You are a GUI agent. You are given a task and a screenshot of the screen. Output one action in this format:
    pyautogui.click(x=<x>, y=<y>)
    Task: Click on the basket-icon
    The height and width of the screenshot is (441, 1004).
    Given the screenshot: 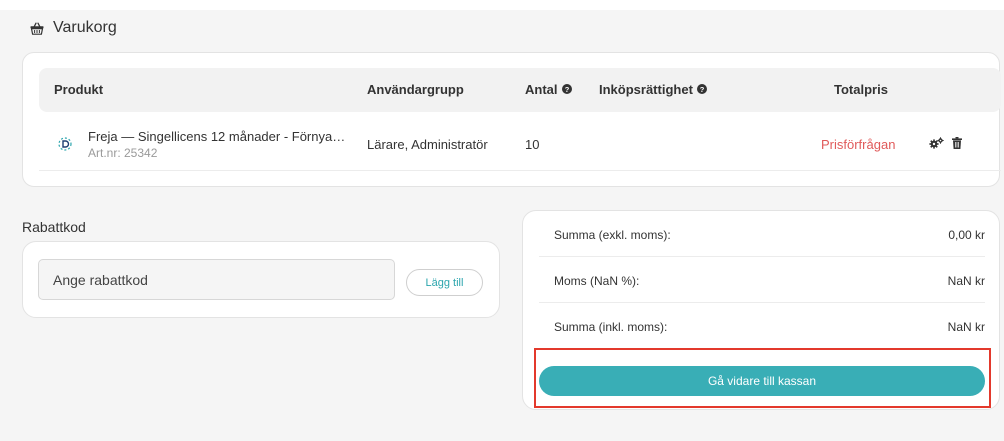 What is the action you would take?
    pyautogui.click(x=37, y=28)
    